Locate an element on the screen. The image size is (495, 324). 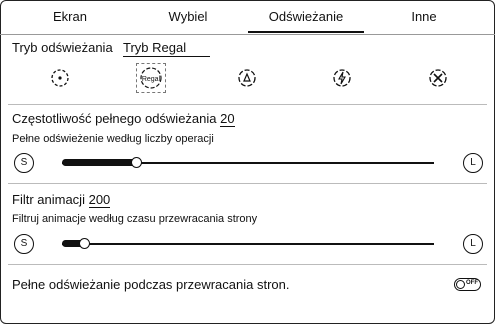
normal-mode-icon is located at coordinates (60, 78).